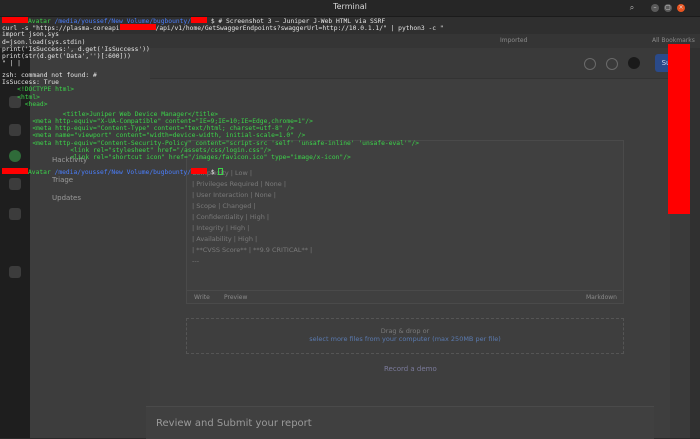  Describe the element at coordinates (49, 75) in the screenshot. I see `error-line: zsh: command not found: #` at that location.